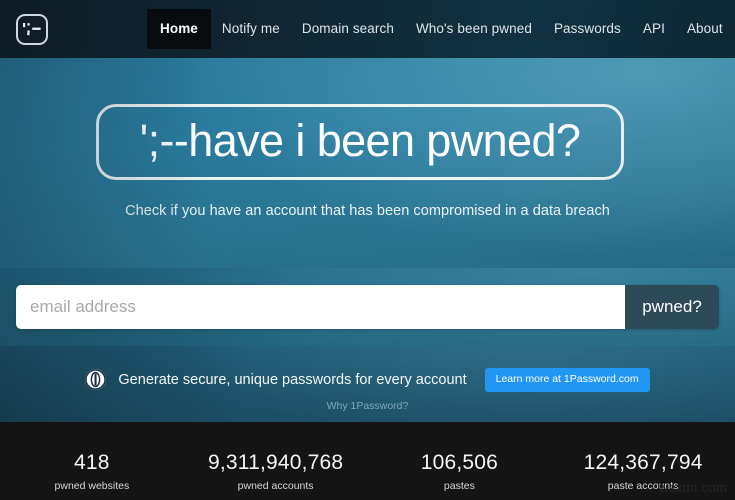  Describe the element at coordinates (693, 487) in the screenshot. I see `watermark: wsxdn.com` at that location.